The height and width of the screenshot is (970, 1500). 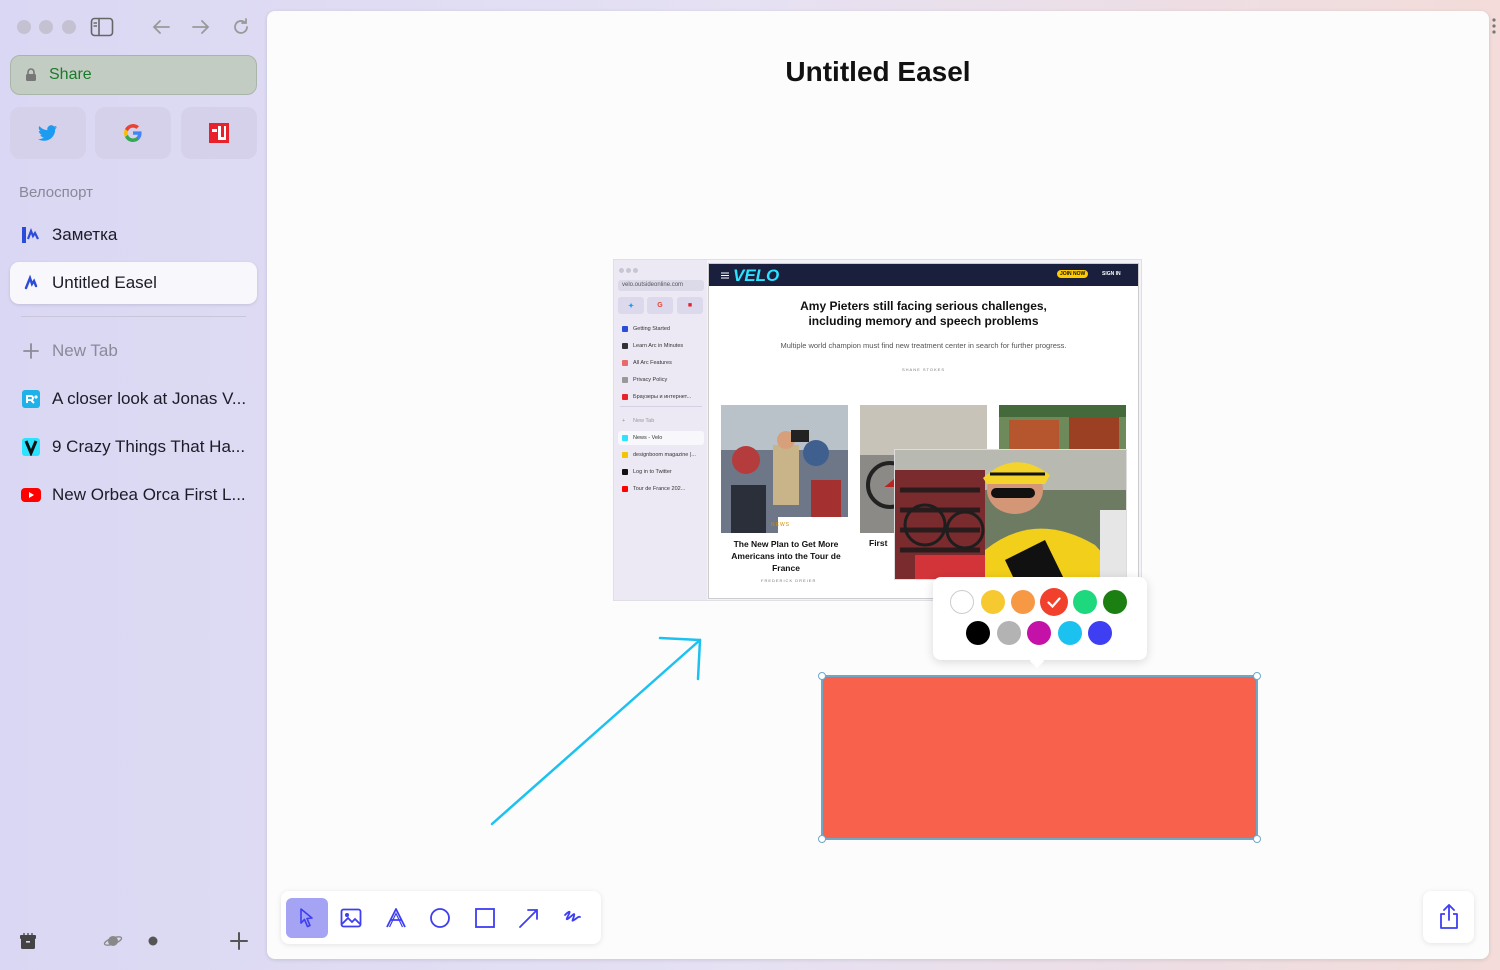 I want to click on space-planet-icon, so click(x=113, y=941).